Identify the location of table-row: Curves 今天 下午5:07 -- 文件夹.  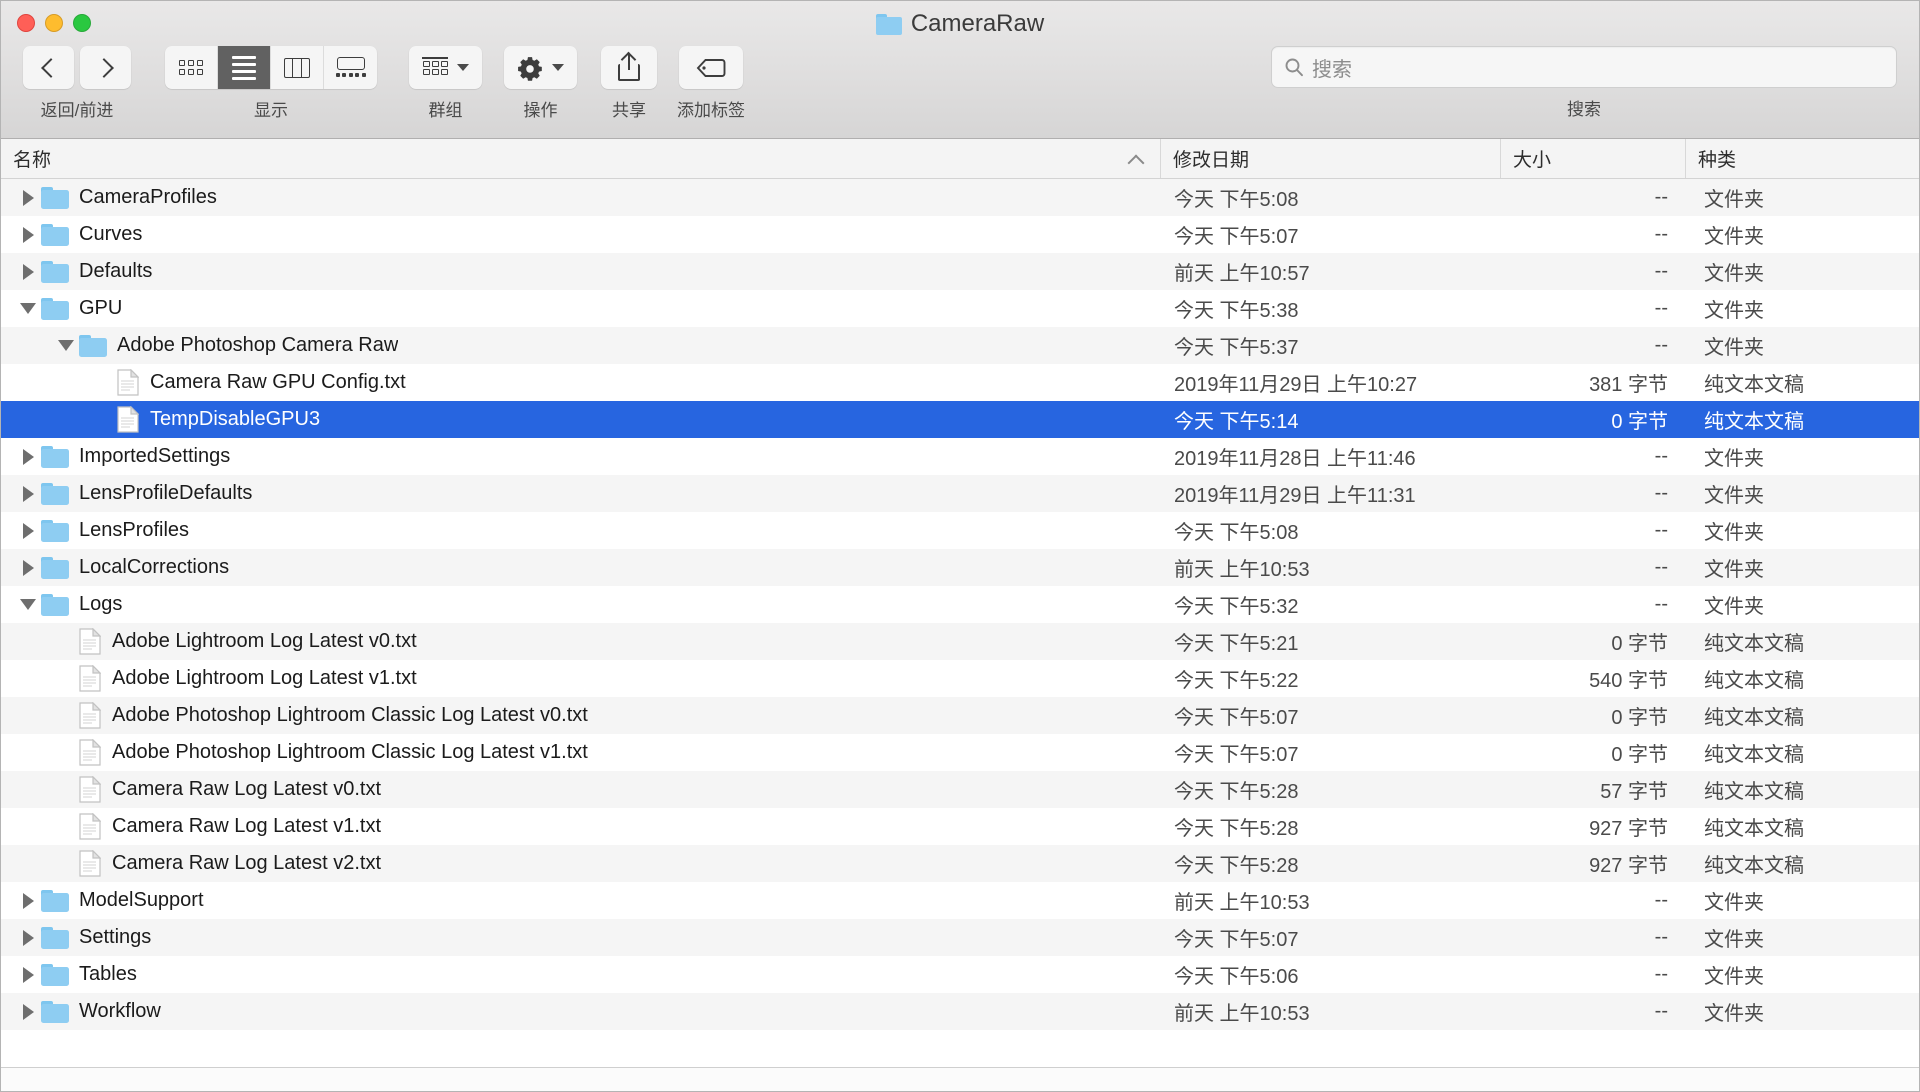
(960, 234).